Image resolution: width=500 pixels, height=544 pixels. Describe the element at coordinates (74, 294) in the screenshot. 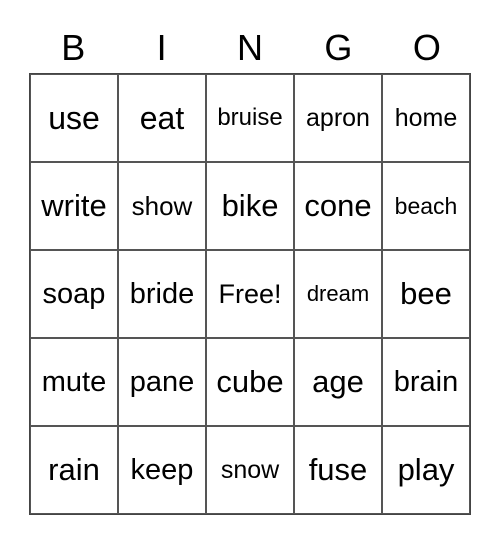

I see `bingo-cell: soap` at that location.